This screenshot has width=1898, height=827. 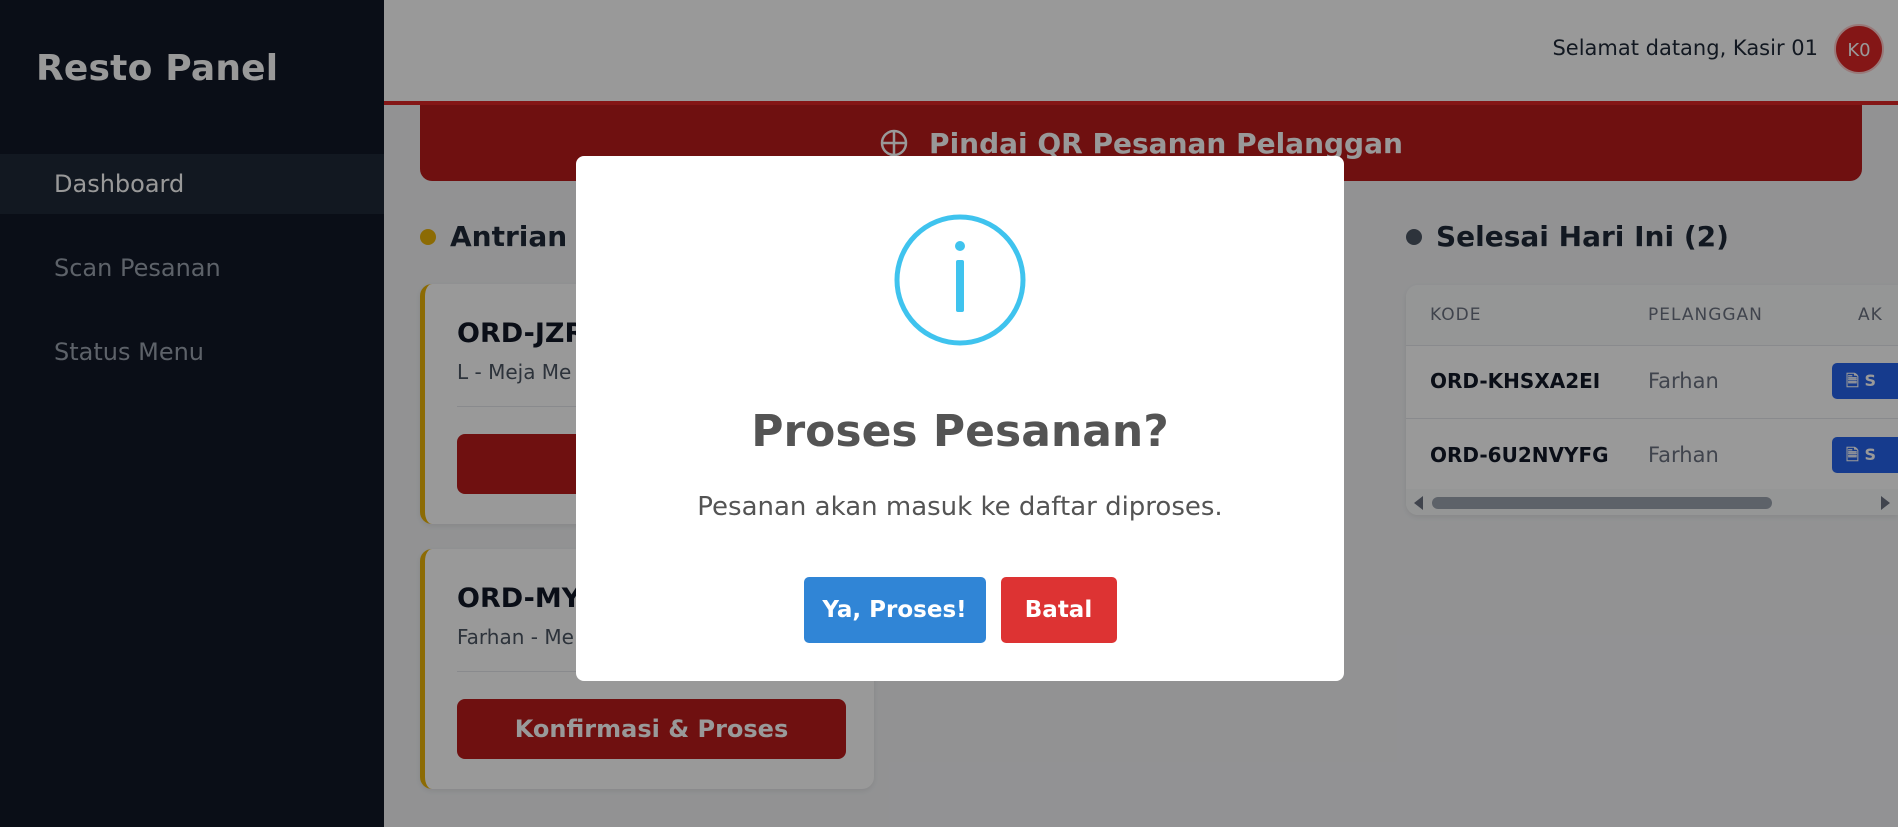 I want to click on info-icon, so click(x=960, y=280).